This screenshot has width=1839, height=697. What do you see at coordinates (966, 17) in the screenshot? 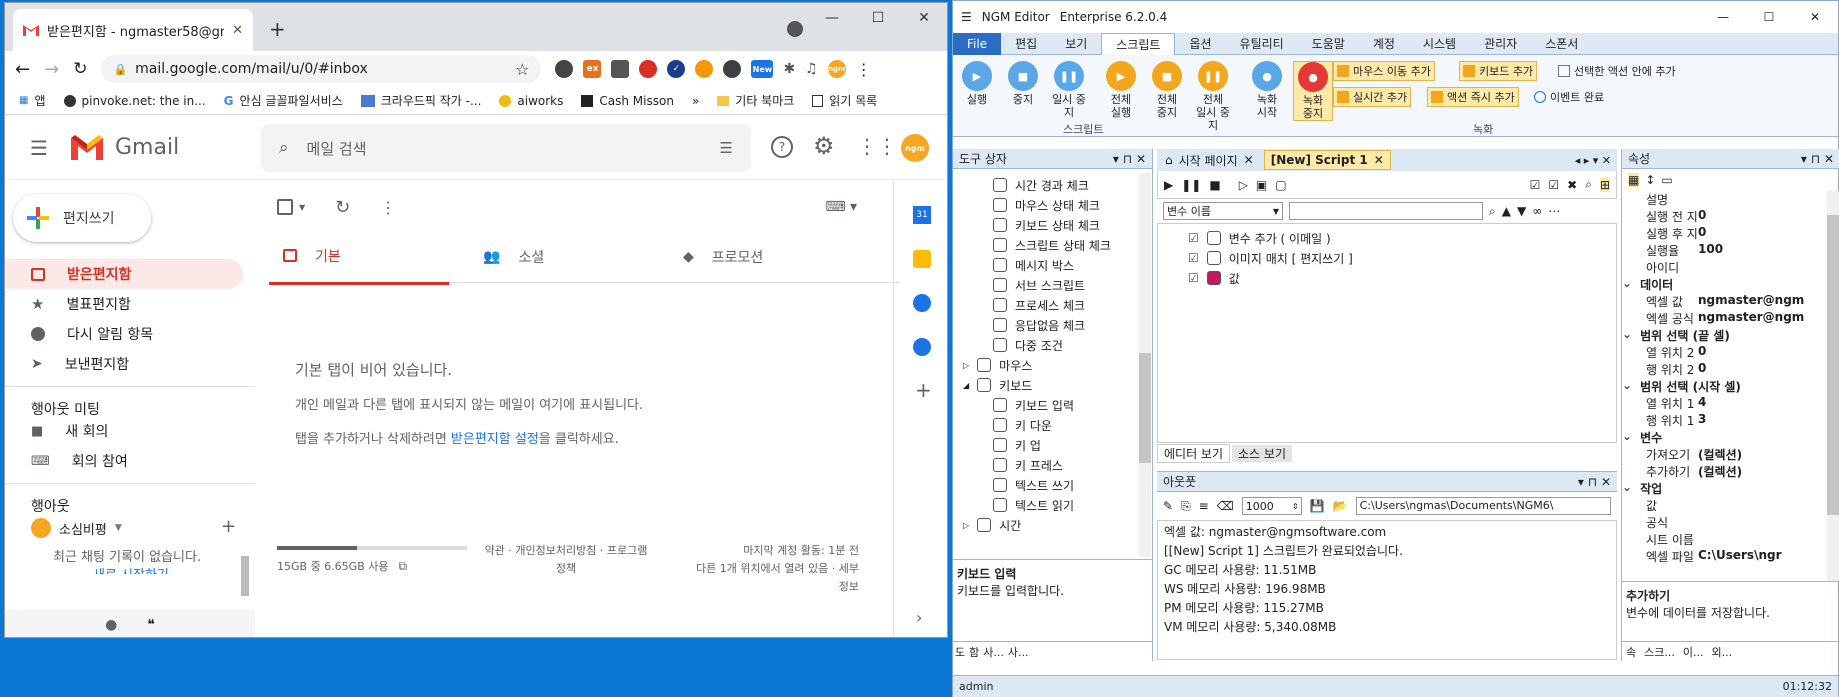
I see `app-menu-icon: ☰` at bounding box center [966, 17].